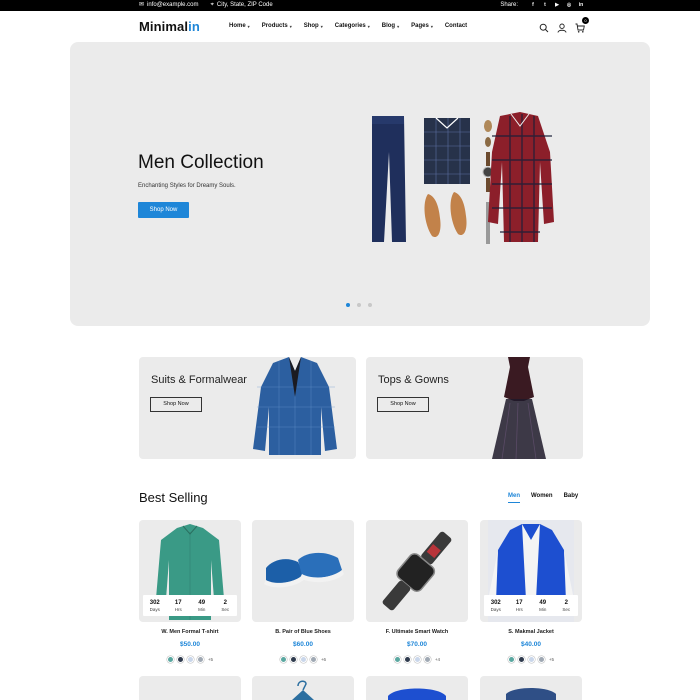  Describe the element at coordinates (514, 498) in the screenshot. I see `tab-men: Men` at that location.